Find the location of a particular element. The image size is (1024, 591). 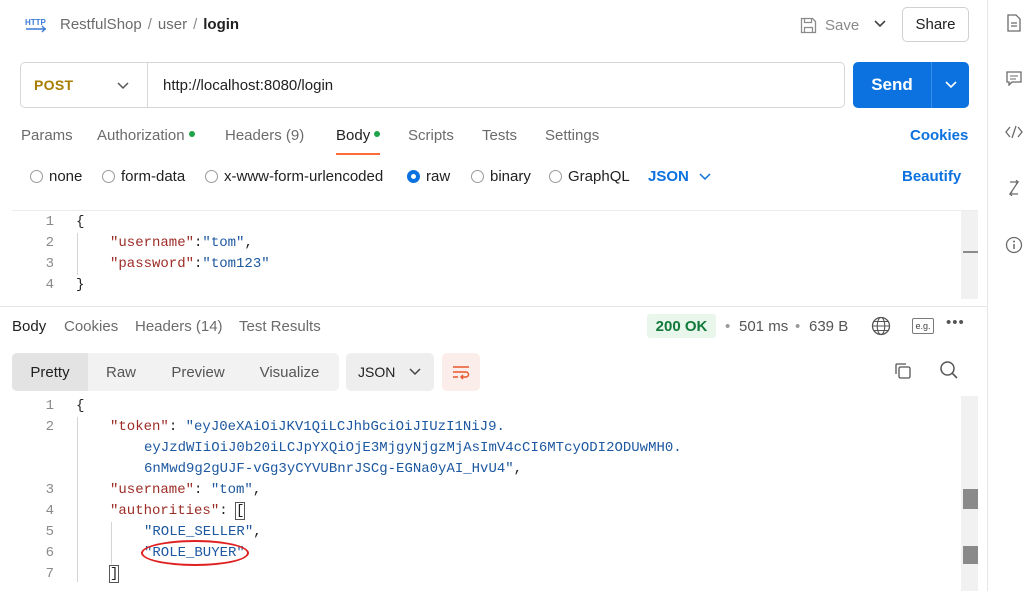

right-sidebar is located at coordinates (1005, 295).